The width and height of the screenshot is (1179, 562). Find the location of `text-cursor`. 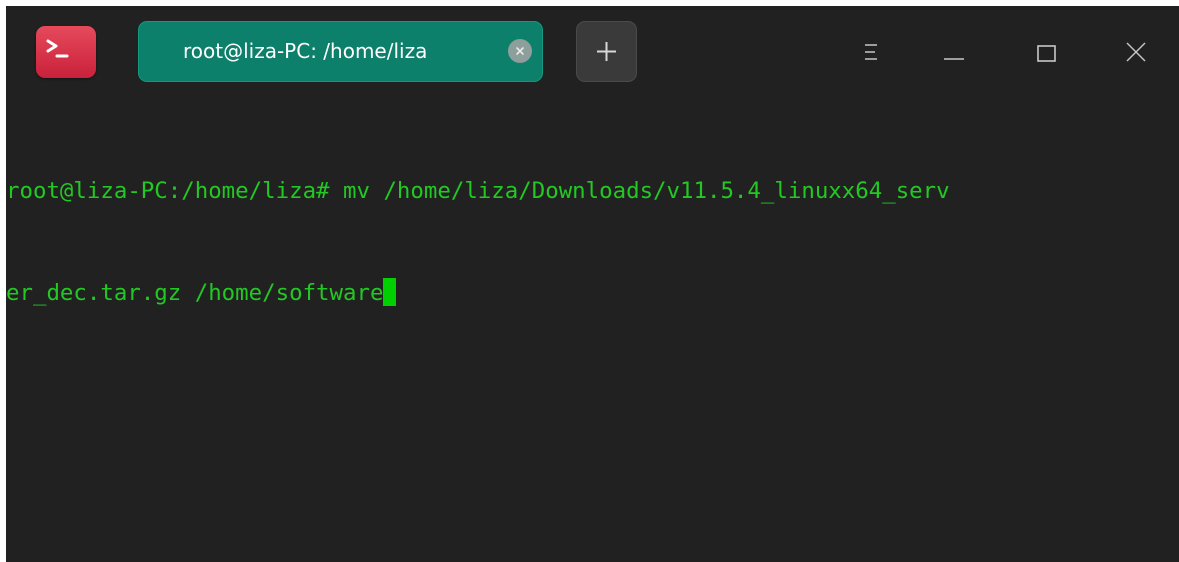

text-cursor is located at coordinates (390, 292).